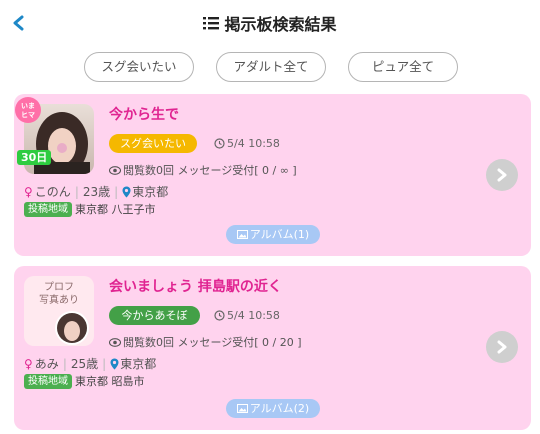 The width and height of the screenshot is (540, 434). What do you see at coordinates (139, 67) in the screenshot?
I see `filter-sugu-button: スグ会いたい` at bounding box center [139, 67].